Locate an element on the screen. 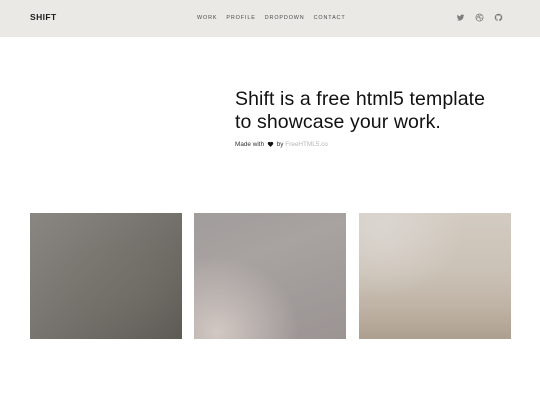  dribbble-link is located at coordinates (479, 17).